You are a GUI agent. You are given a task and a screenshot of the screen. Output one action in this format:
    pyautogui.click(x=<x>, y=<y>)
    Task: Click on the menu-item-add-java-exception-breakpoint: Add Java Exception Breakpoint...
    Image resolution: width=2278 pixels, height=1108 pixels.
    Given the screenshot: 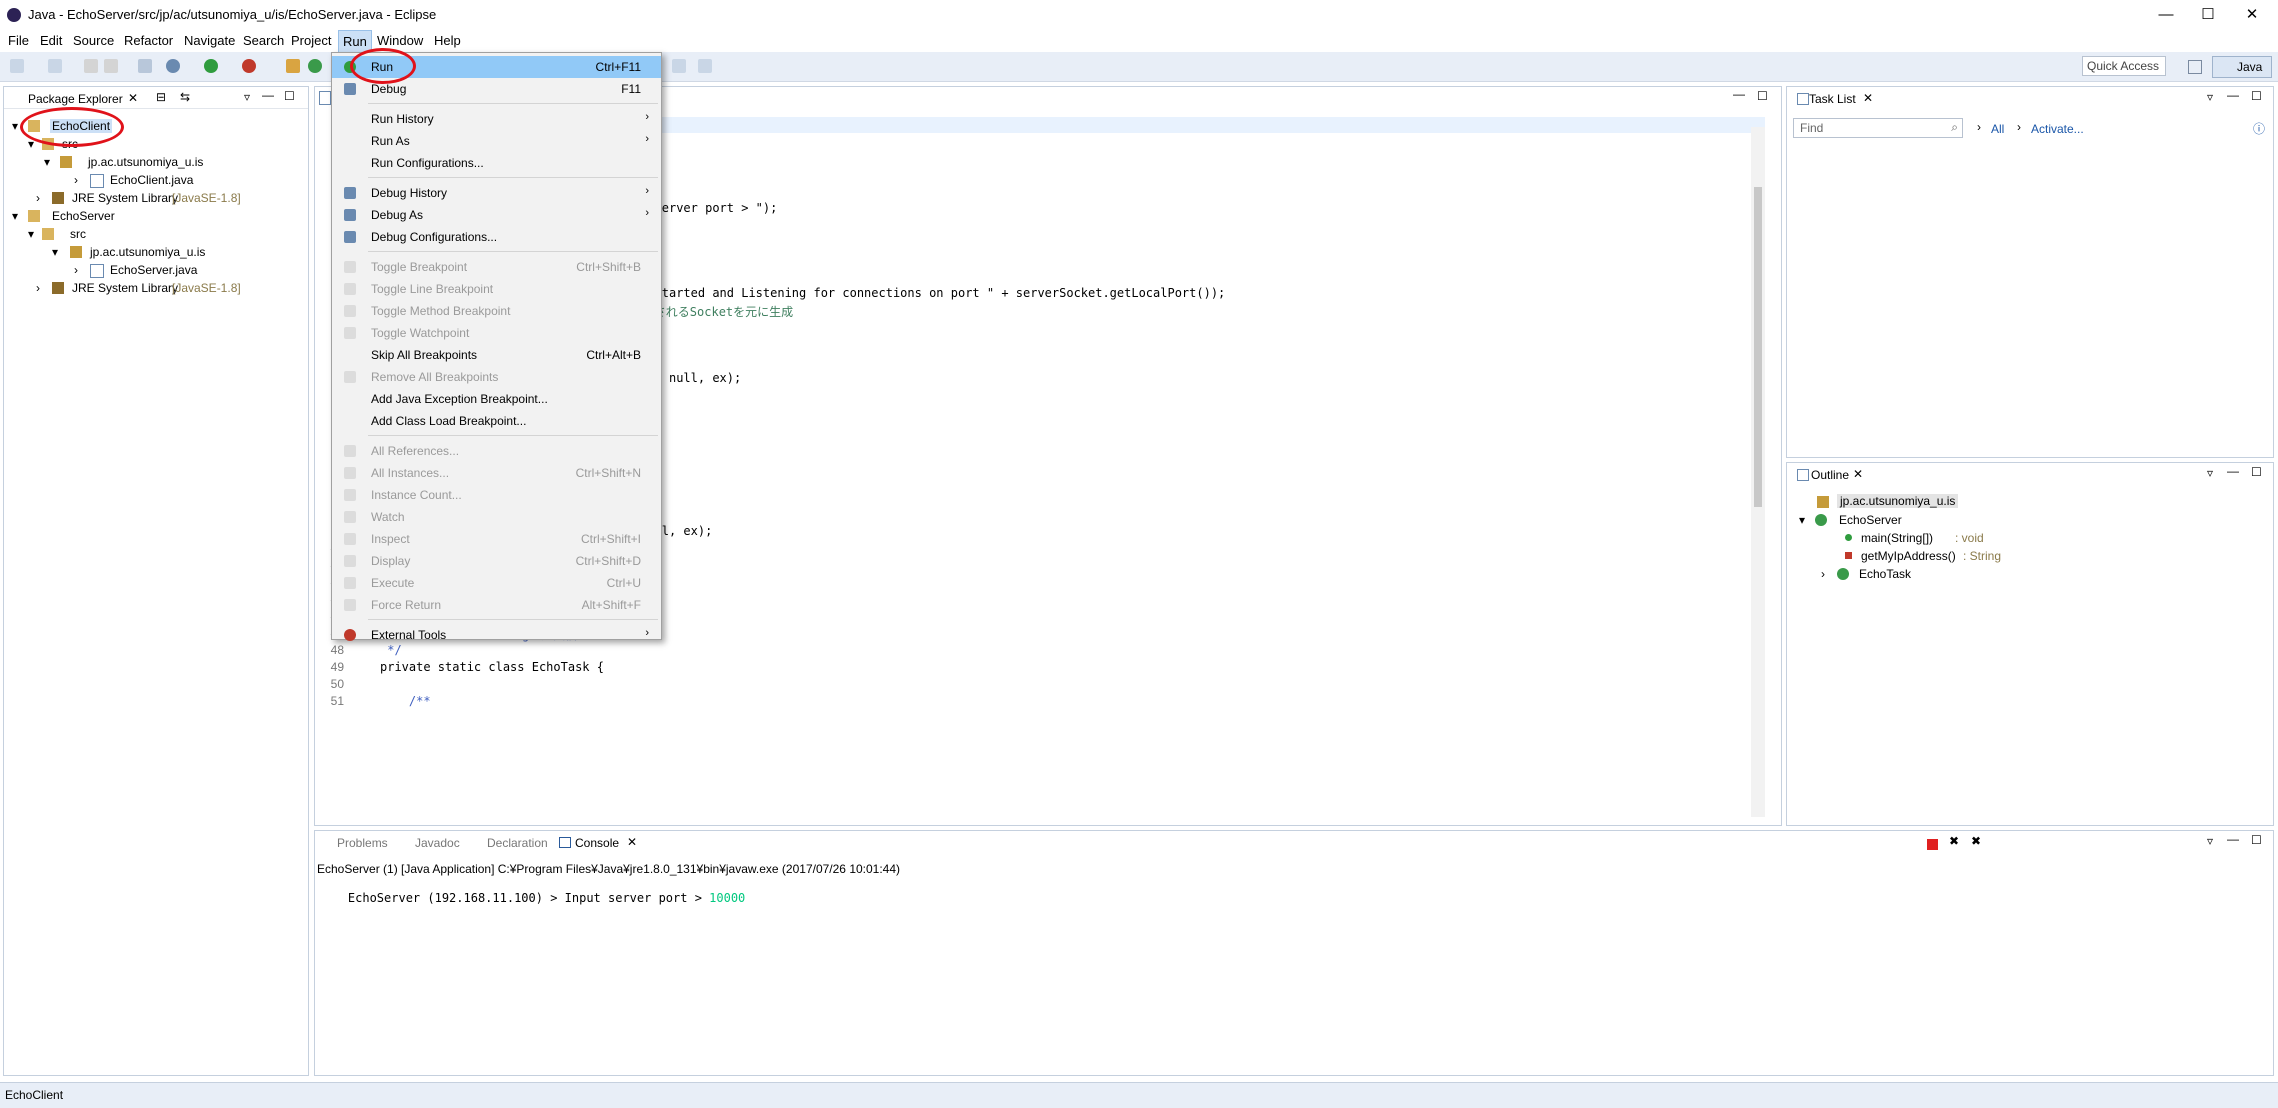 What is the action you would take?
    pyautogui.click(x=496, y=399)
    